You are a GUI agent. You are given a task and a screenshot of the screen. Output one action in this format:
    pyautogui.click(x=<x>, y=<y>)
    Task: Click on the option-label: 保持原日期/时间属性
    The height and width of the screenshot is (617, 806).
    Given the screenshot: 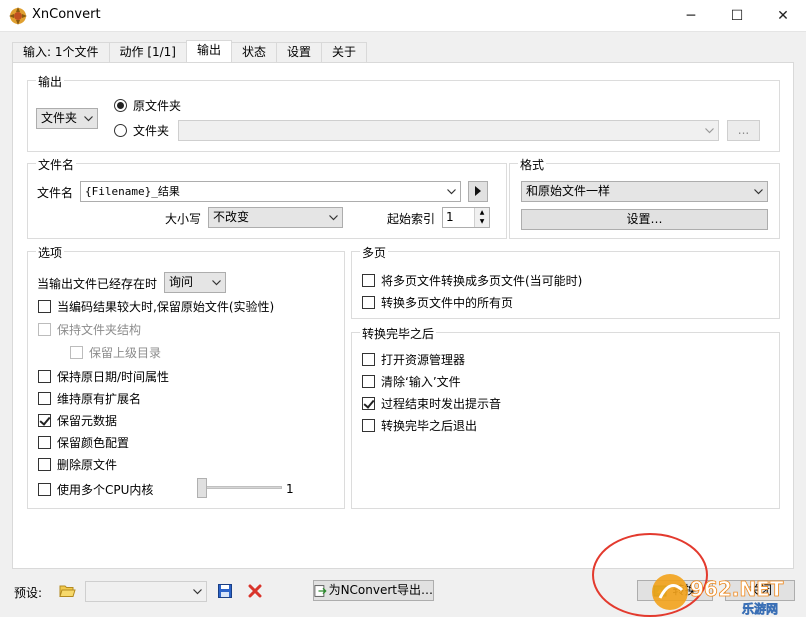 What is the action you would take?
    pyautogui.click(x=113, y=376)
    